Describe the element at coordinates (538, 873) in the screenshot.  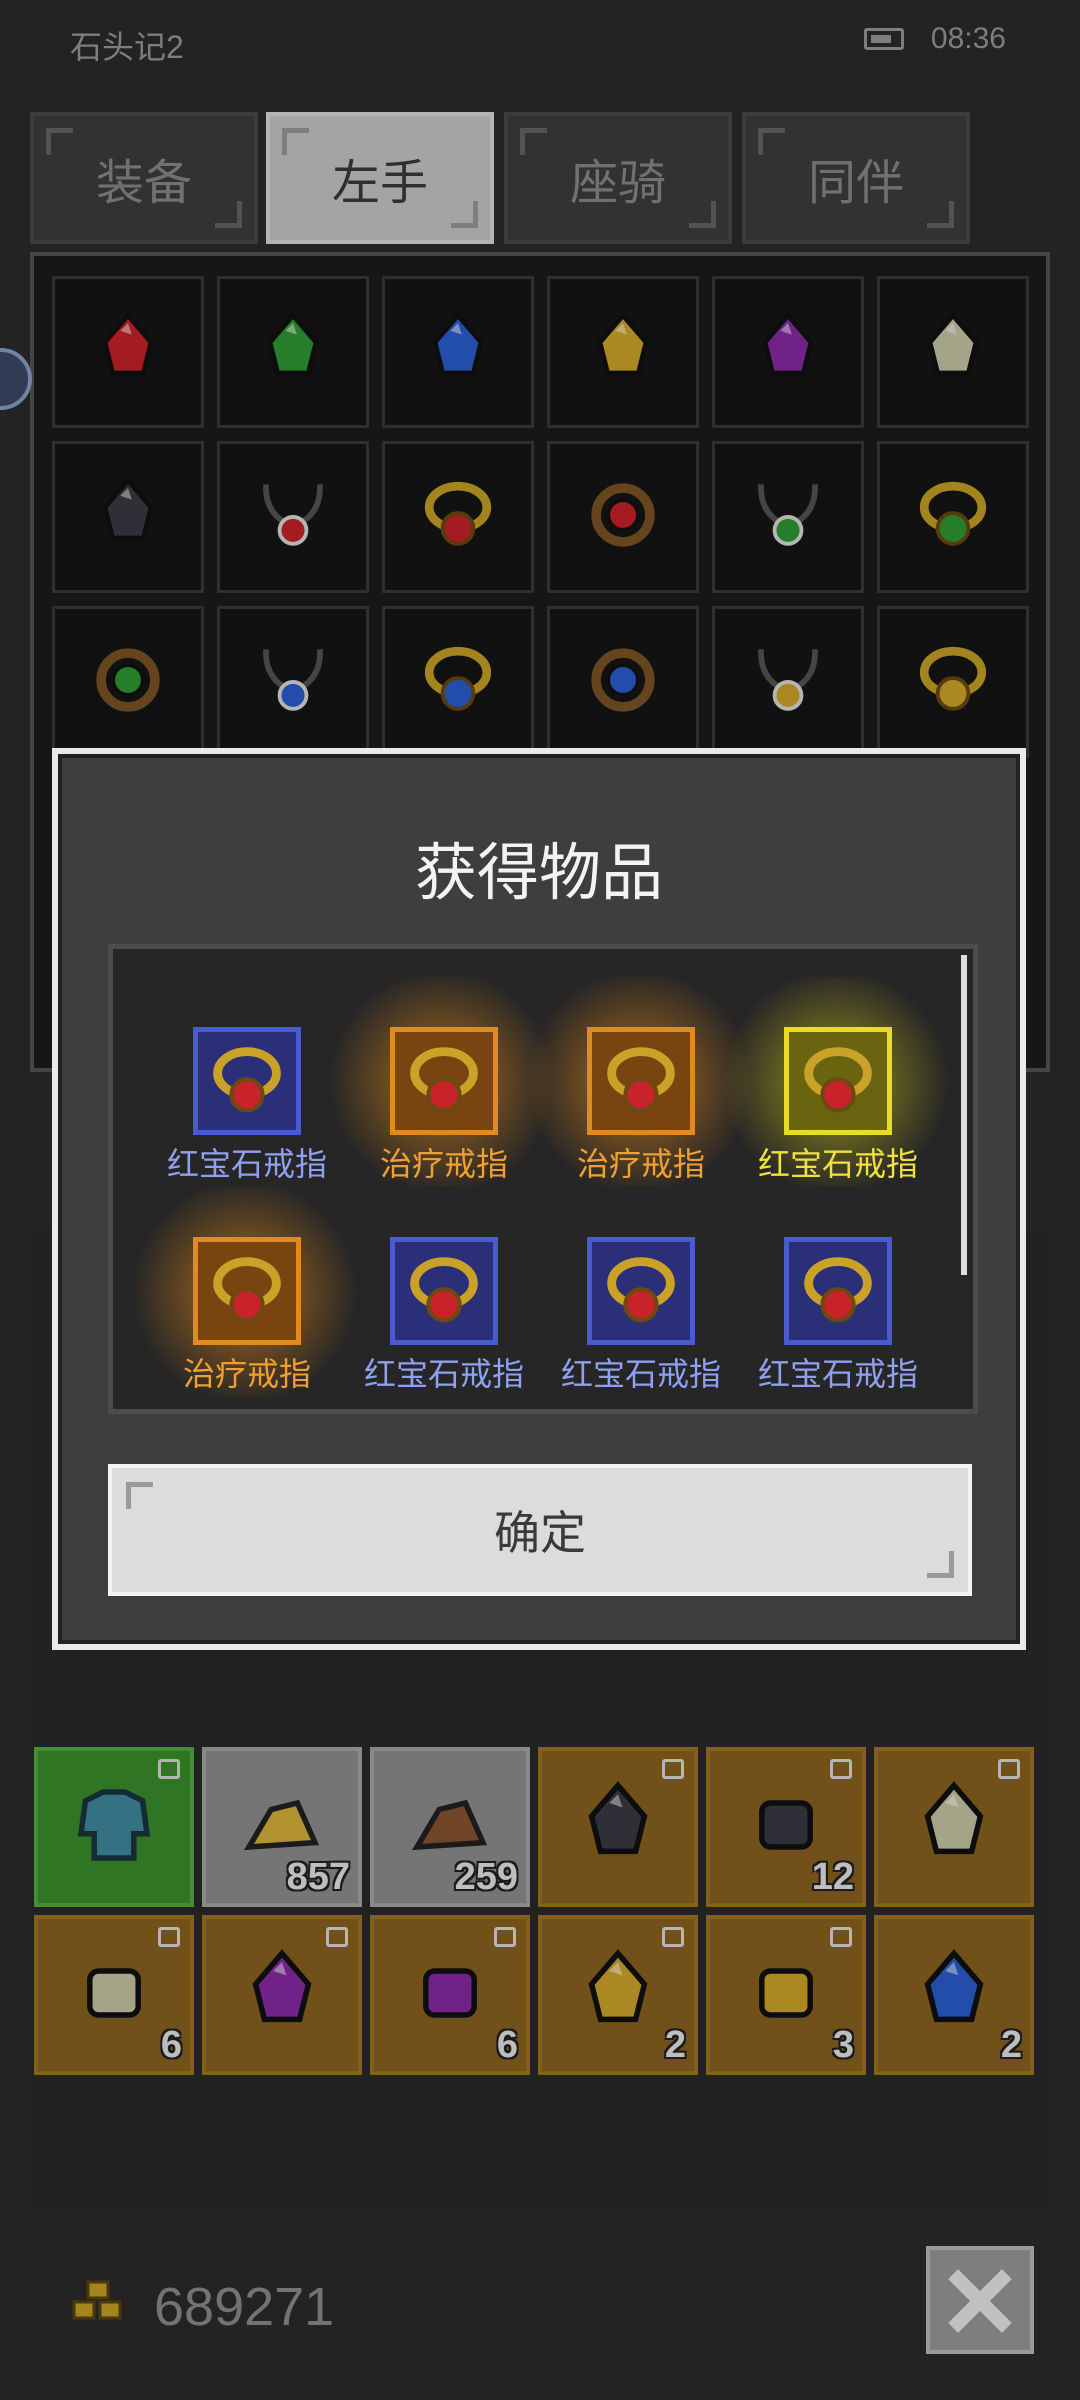
I see `dialog-title: 获得物品` at that location.